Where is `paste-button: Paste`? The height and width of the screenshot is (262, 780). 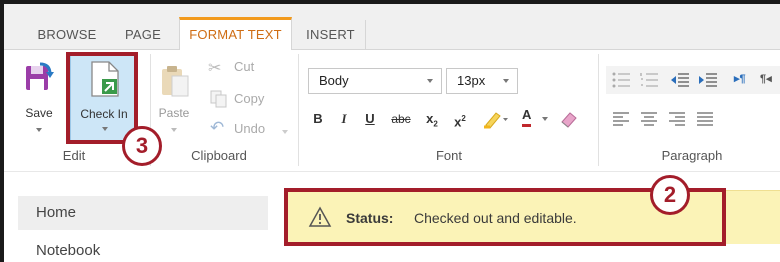 paste-button: Paste is located at coordinates (174, 104).